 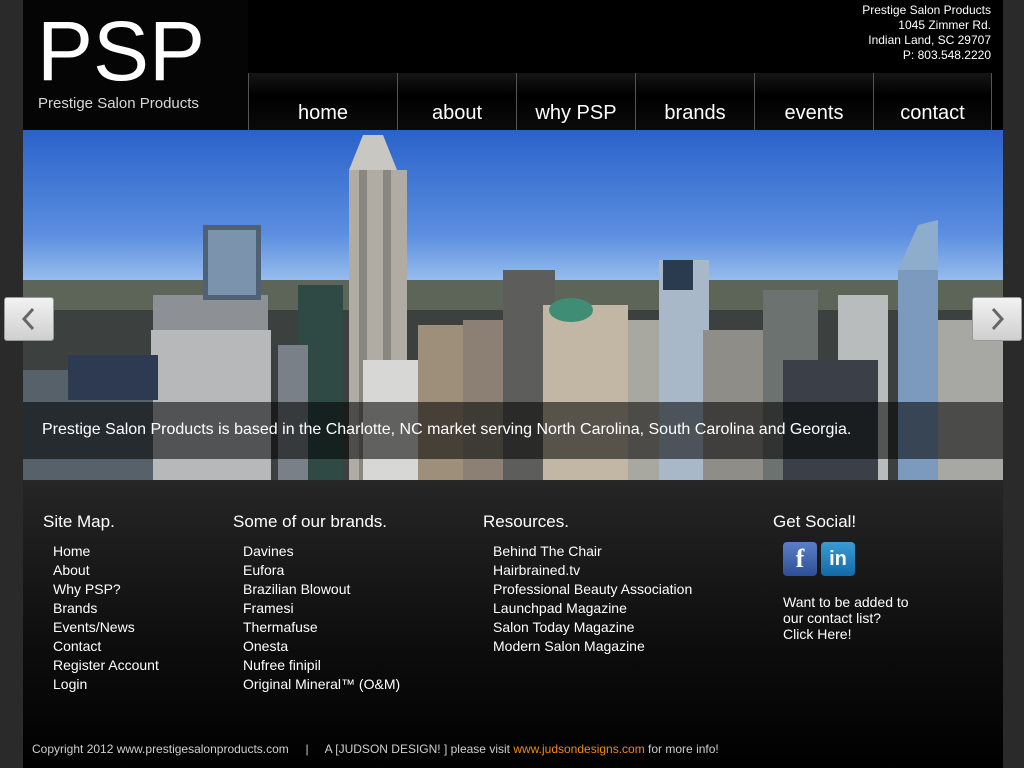 I want to click on resource-link: Salon Today Magazine, so click(x=592, y=627).